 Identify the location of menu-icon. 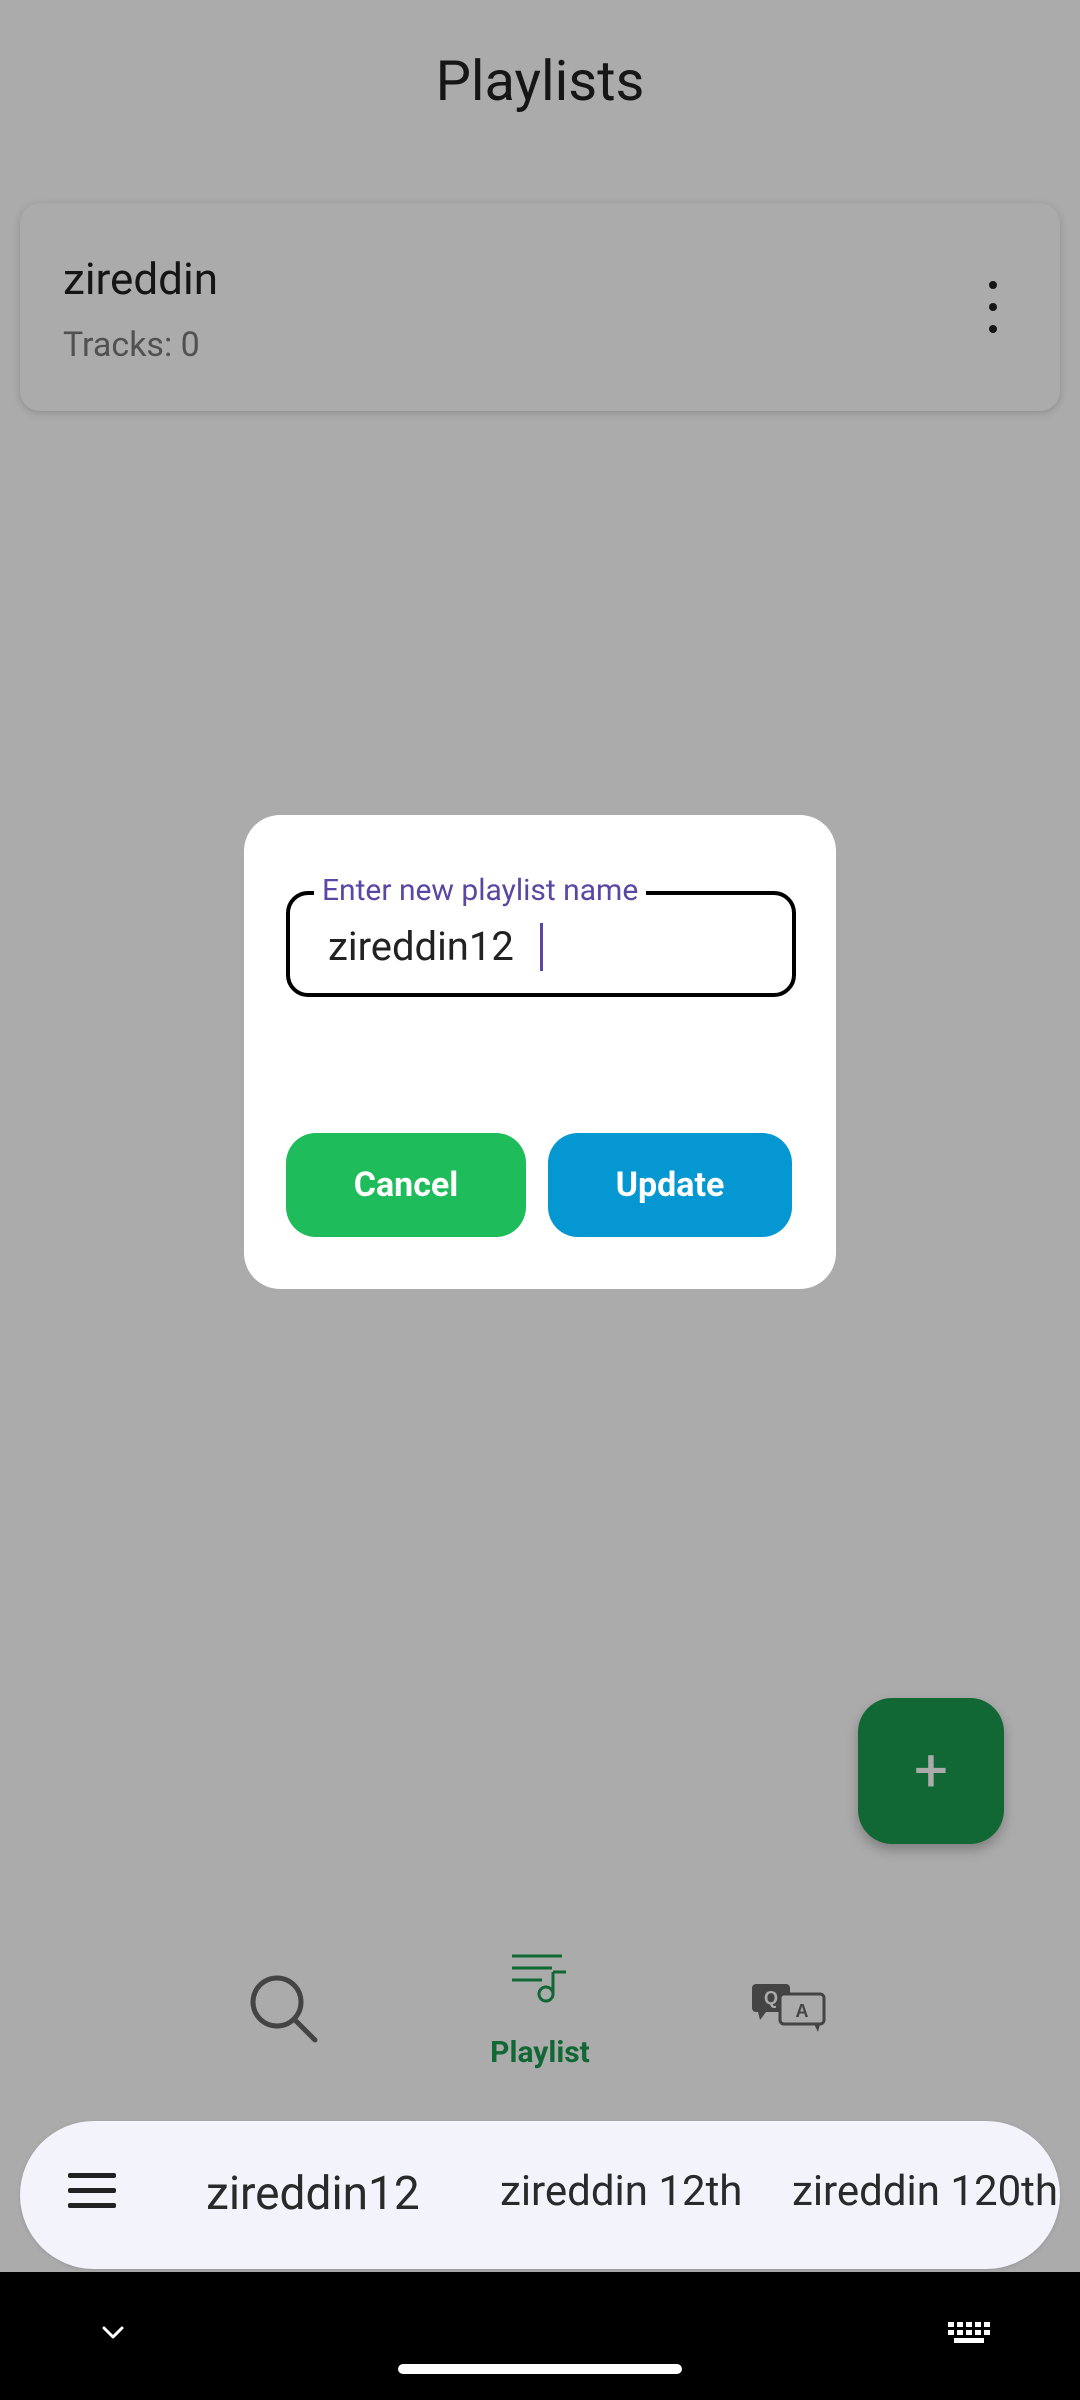
(92, 2193).